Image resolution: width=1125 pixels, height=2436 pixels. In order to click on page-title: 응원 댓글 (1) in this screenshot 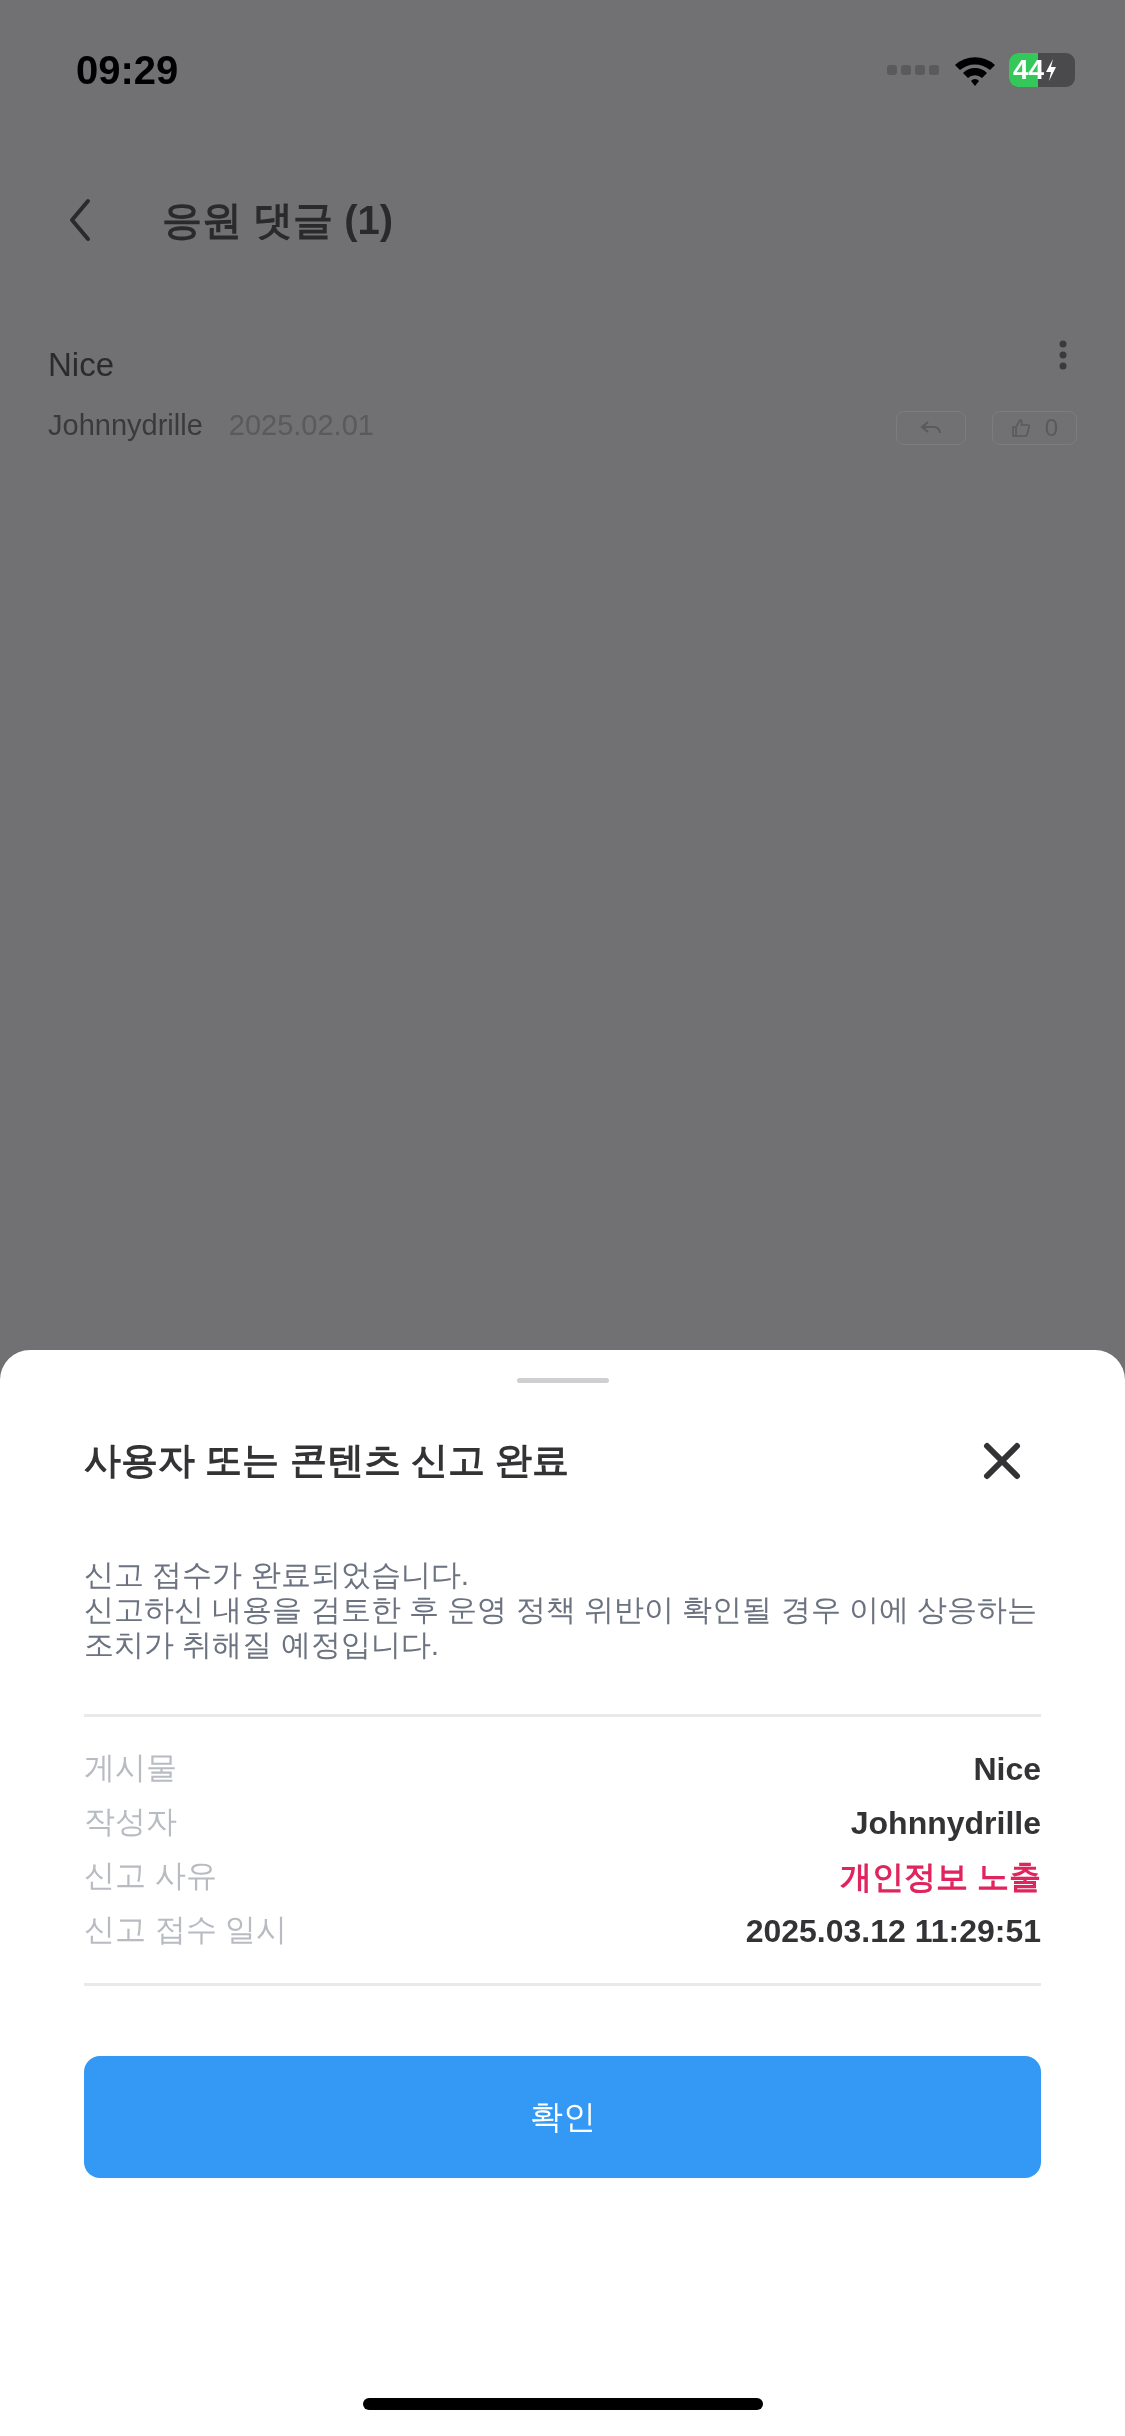, I will do `click(278, 220)`.